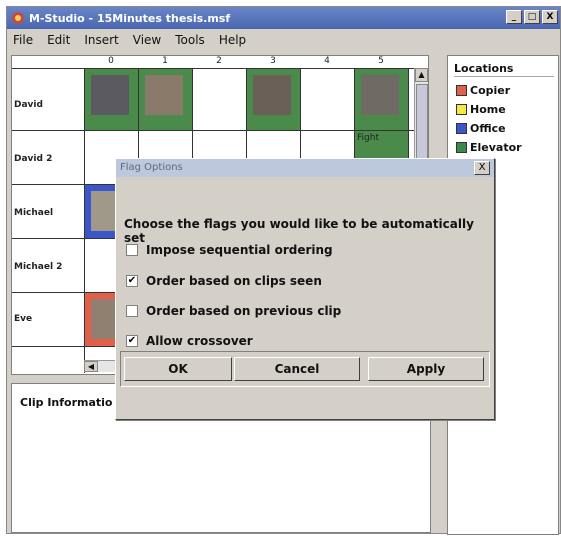 The image size is (561, 536). I want to click on window-title: M-Studio - 15Minutes thesis.msf, so click(130, 18).